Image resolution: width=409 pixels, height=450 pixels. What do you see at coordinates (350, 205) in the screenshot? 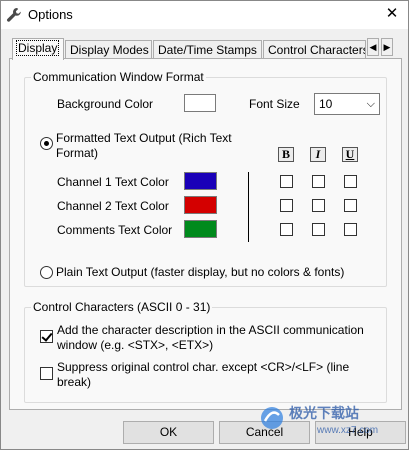
I see `channel2-underline-checkbox` at bounding box center [350, 205].